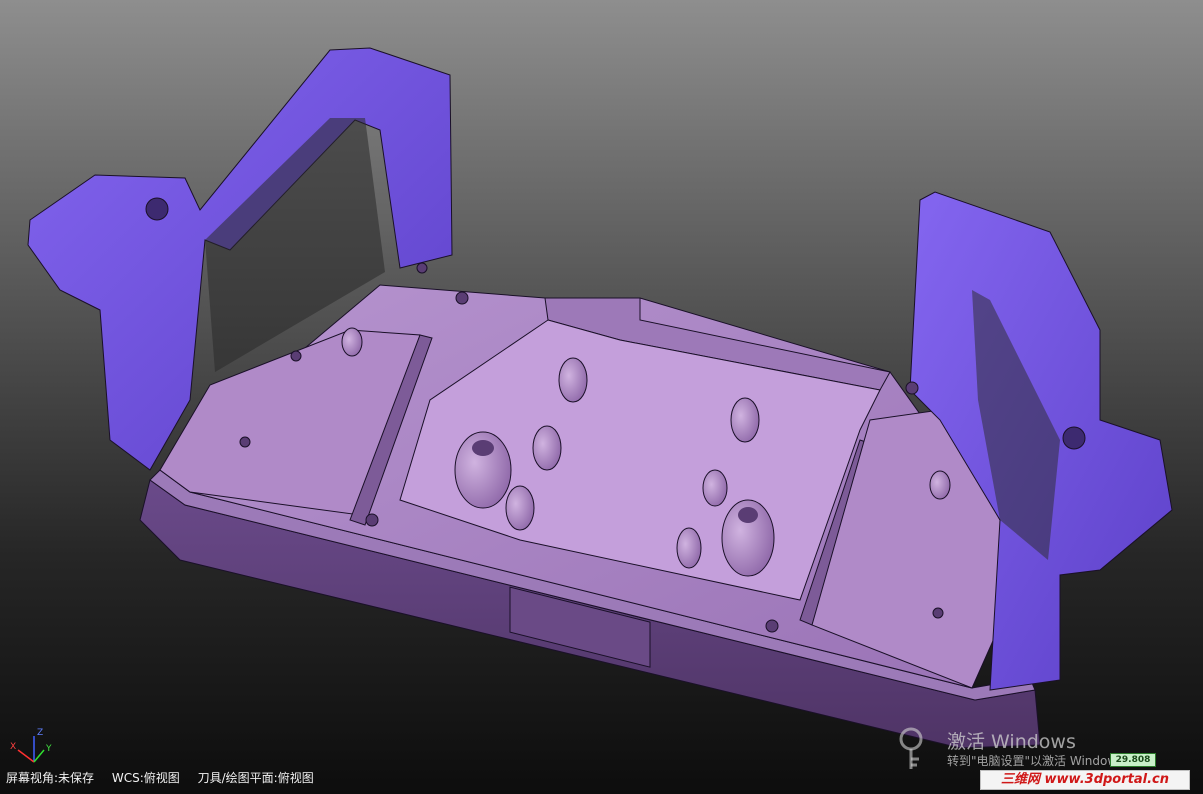 The image size is (1203, 794). What do you see at coordinates (1074, 438) in the screenshot?
I see `right-handle-hole` at bounding box center [1074, 438].